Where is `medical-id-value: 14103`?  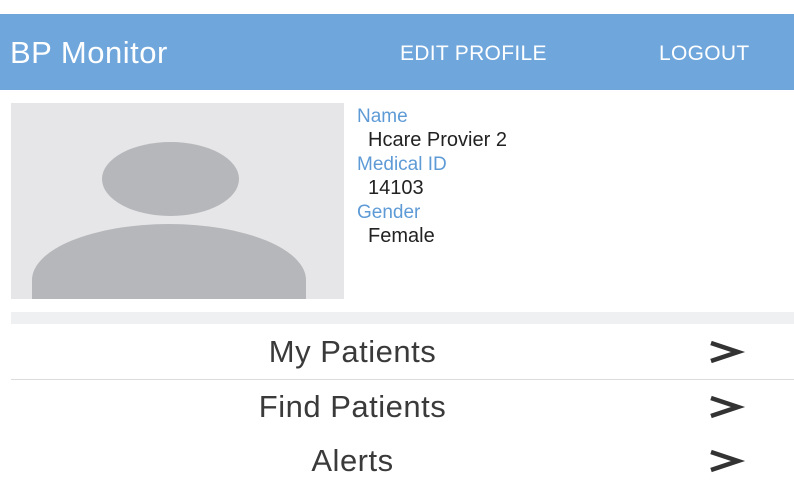
medical-id-value: 14103 is located at coordinates (396, 188).